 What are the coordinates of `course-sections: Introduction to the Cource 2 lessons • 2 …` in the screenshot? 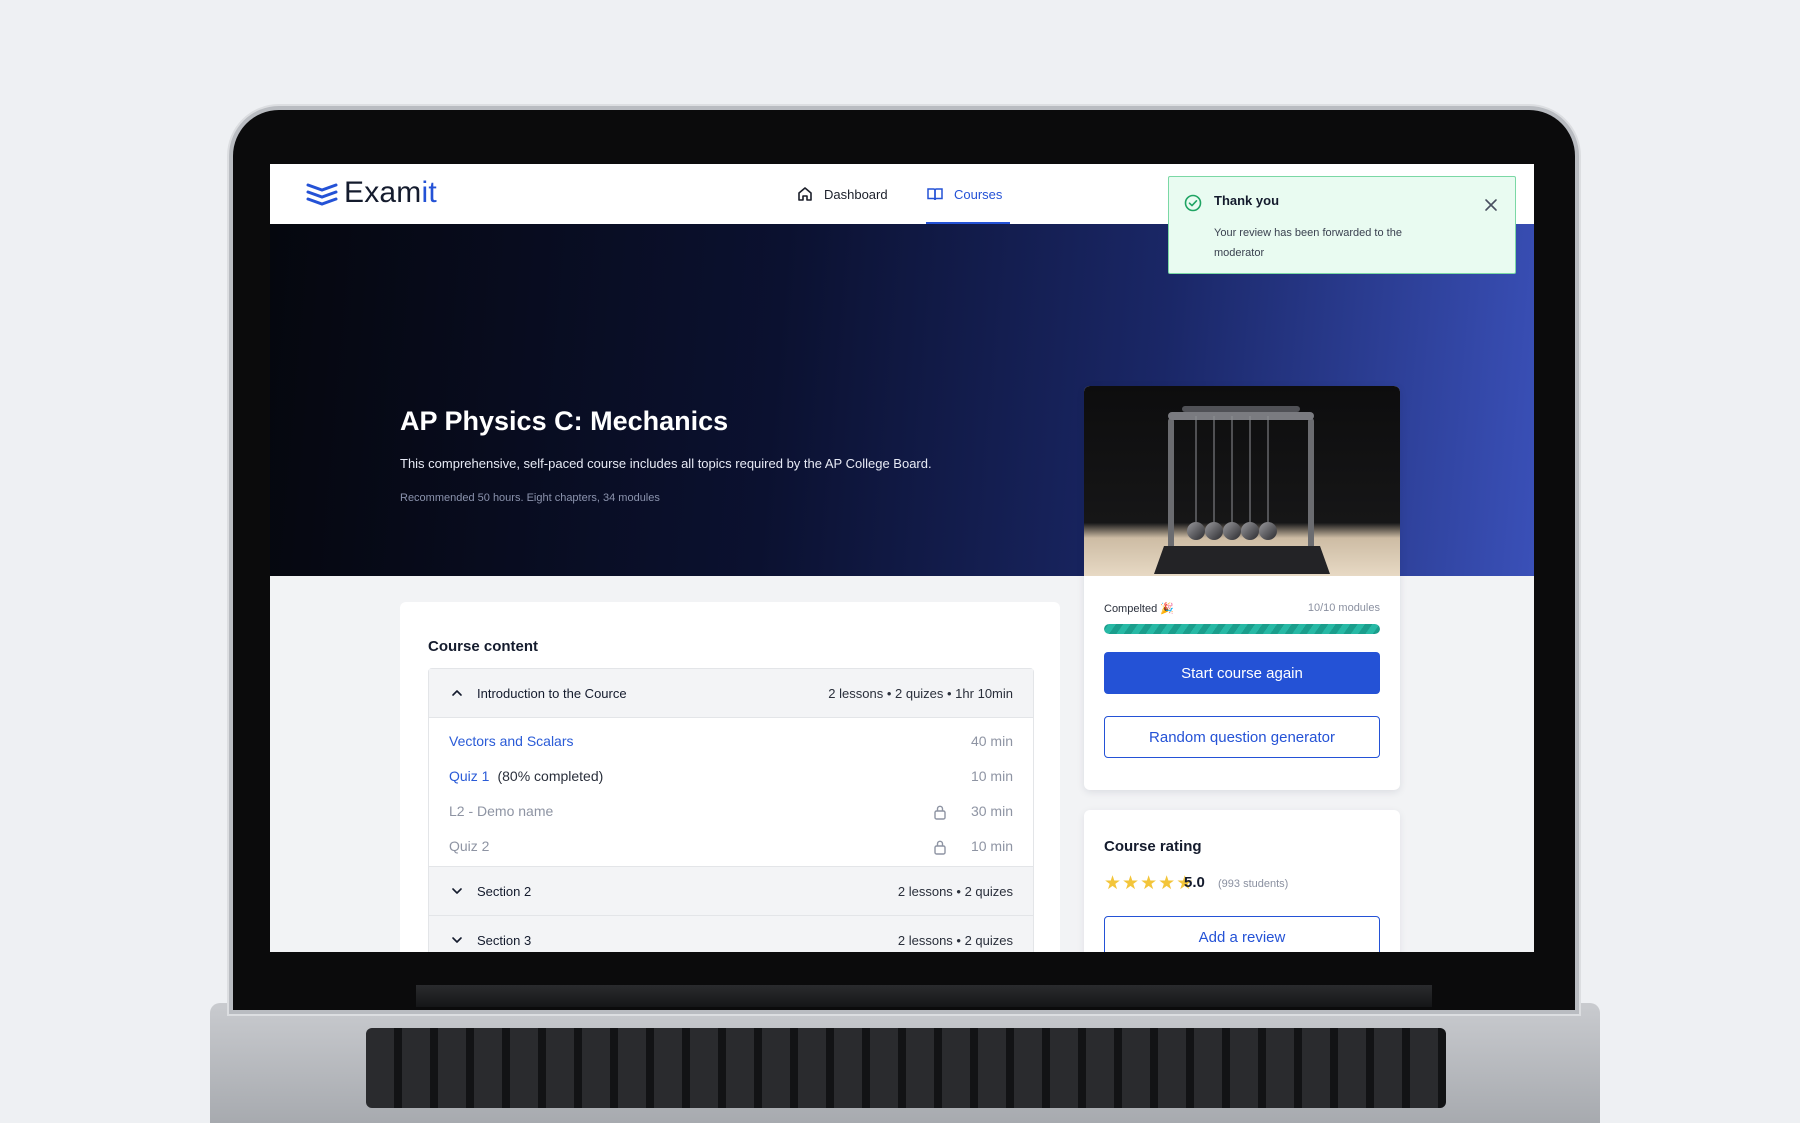 It's located at (731, 810).